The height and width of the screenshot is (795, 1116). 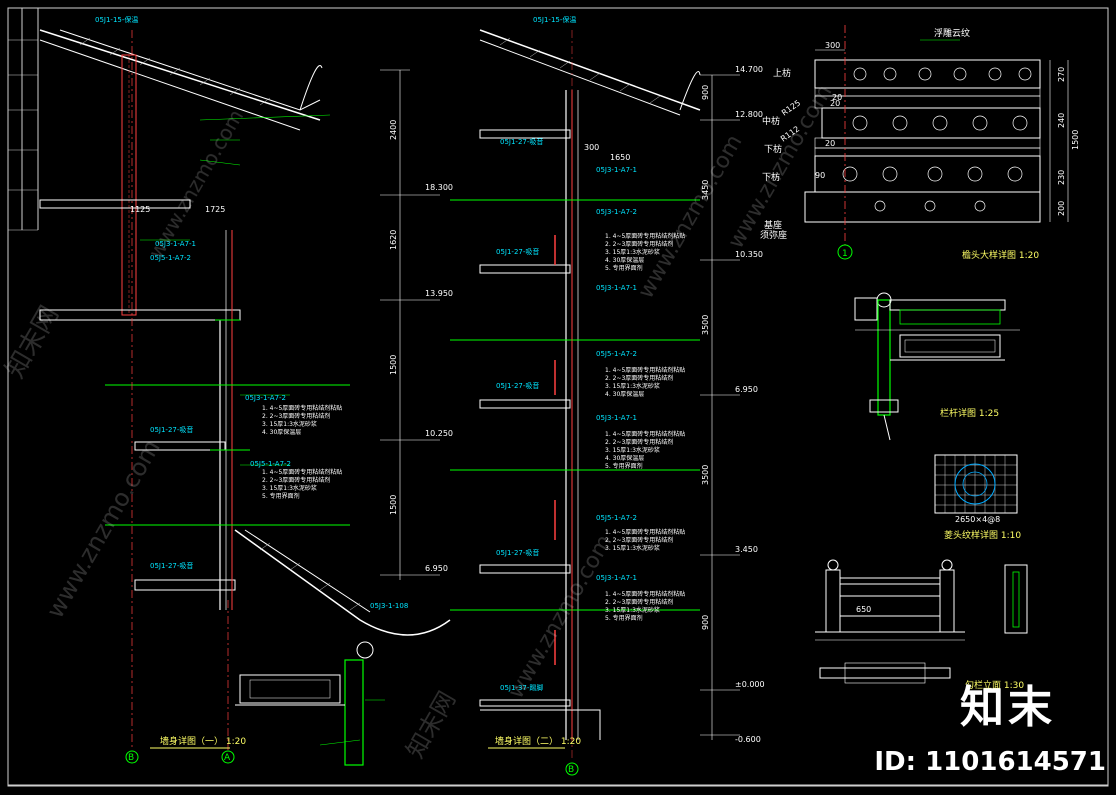 What do you see at coordinates (750, 684) in the screenshot?
I see `elevation-label: ±0.000` at bounding box center [750, 684].